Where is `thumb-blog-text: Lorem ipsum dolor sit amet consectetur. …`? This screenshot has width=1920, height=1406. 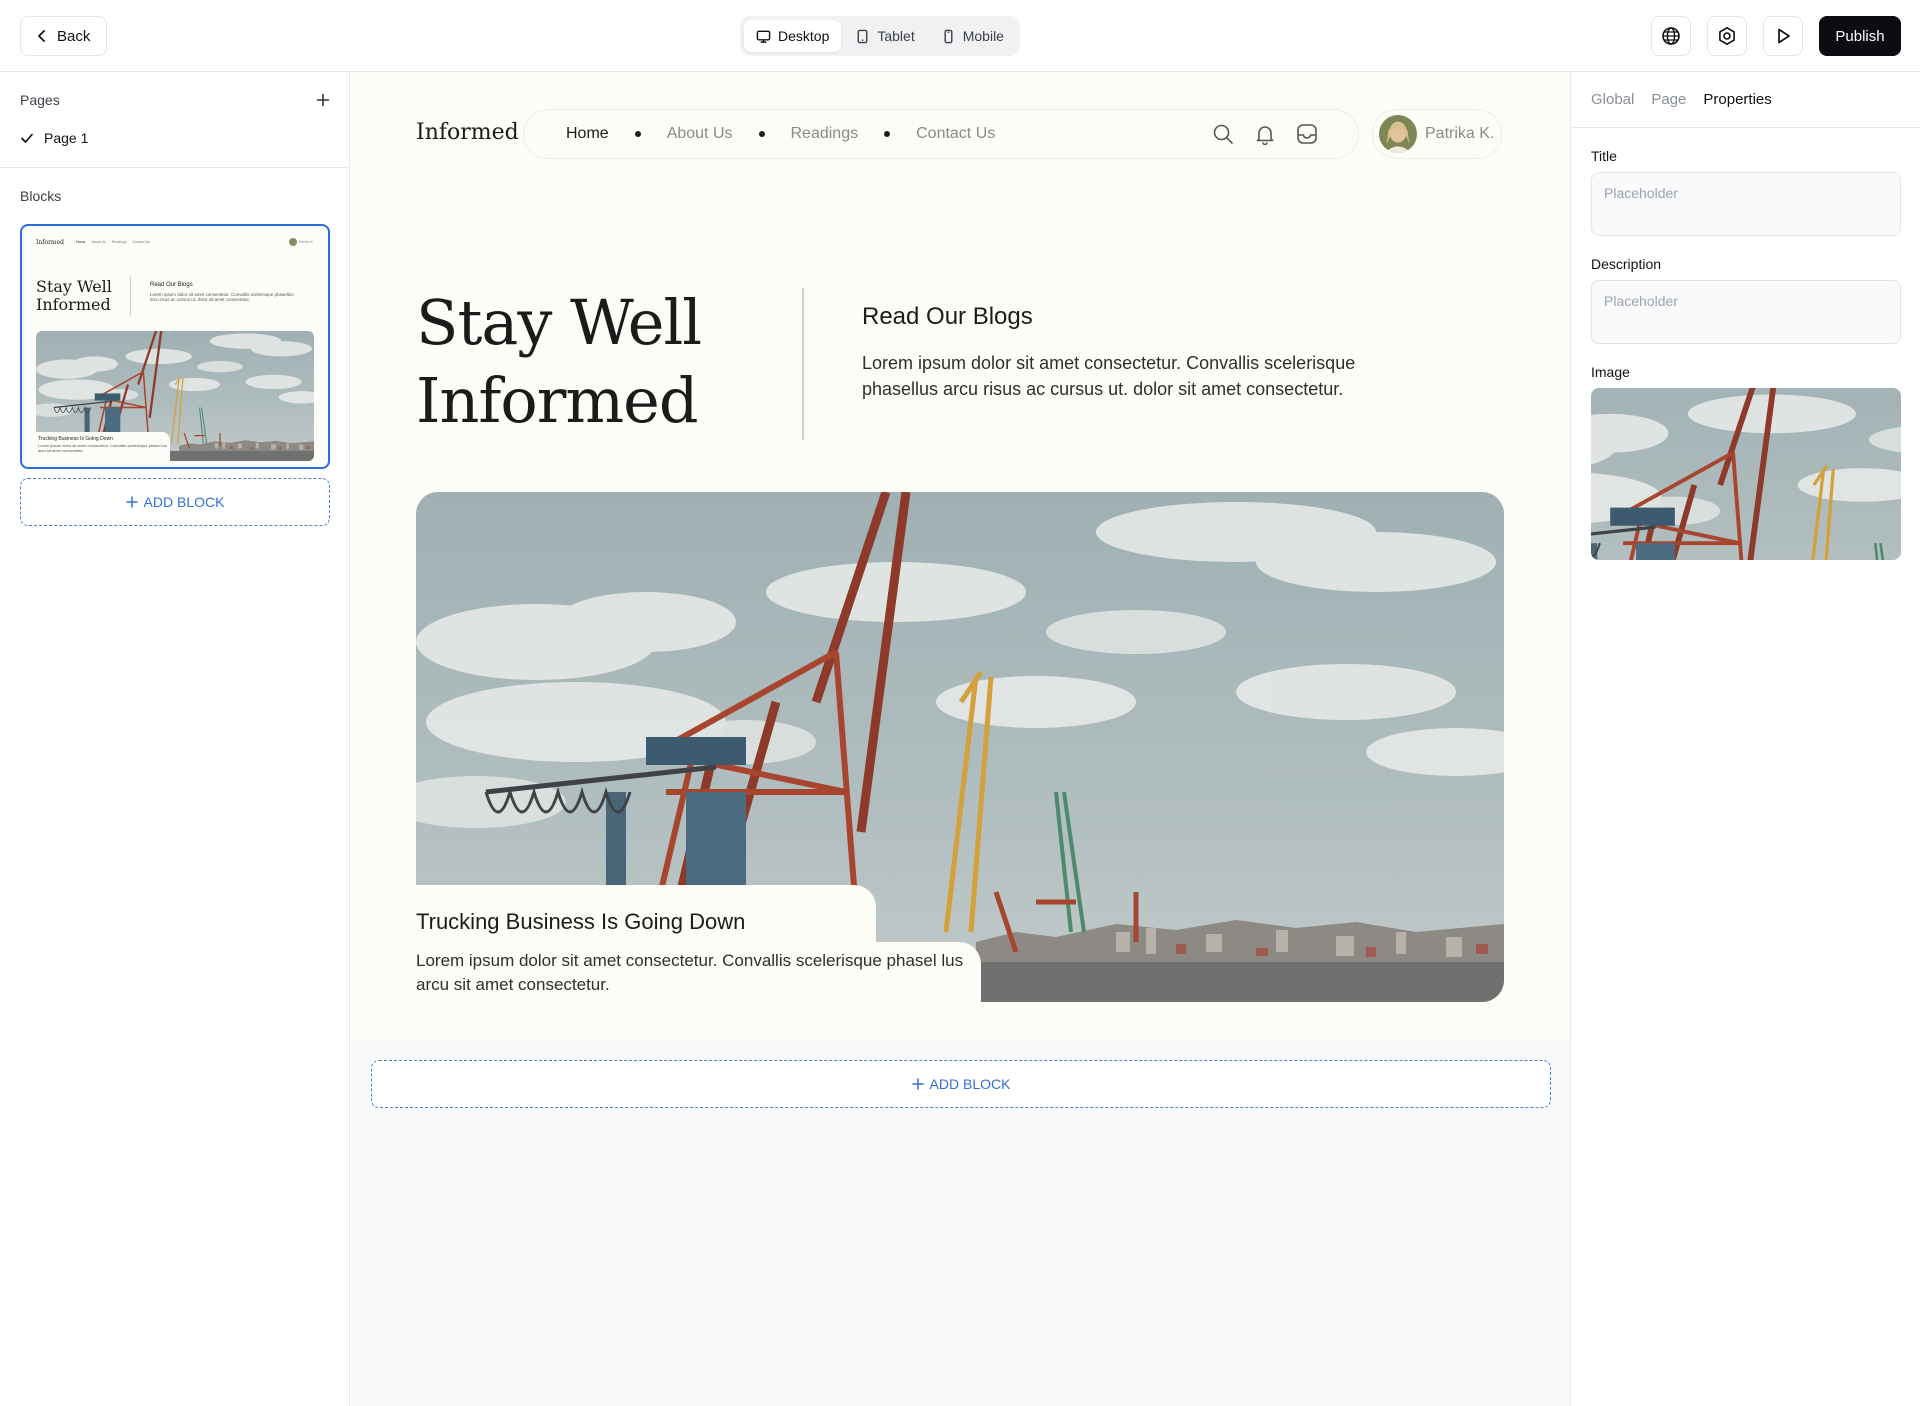 thumb-blog-text: Lorem ipsum dolor sit amet consectetur. … is located at coordinates (222, 297).